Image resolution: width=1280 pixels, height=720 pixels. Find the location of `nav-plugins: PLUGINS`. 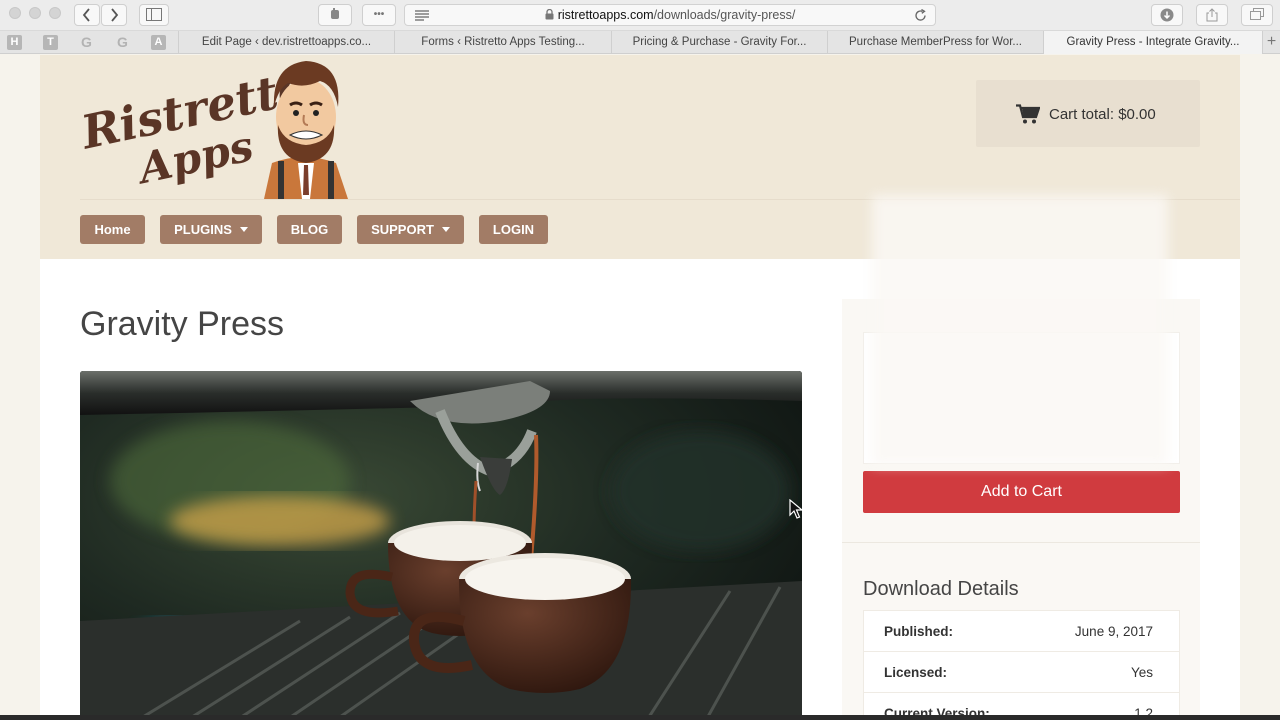

nav-plugins: PLUGINS is located at coordinates (211, 229).